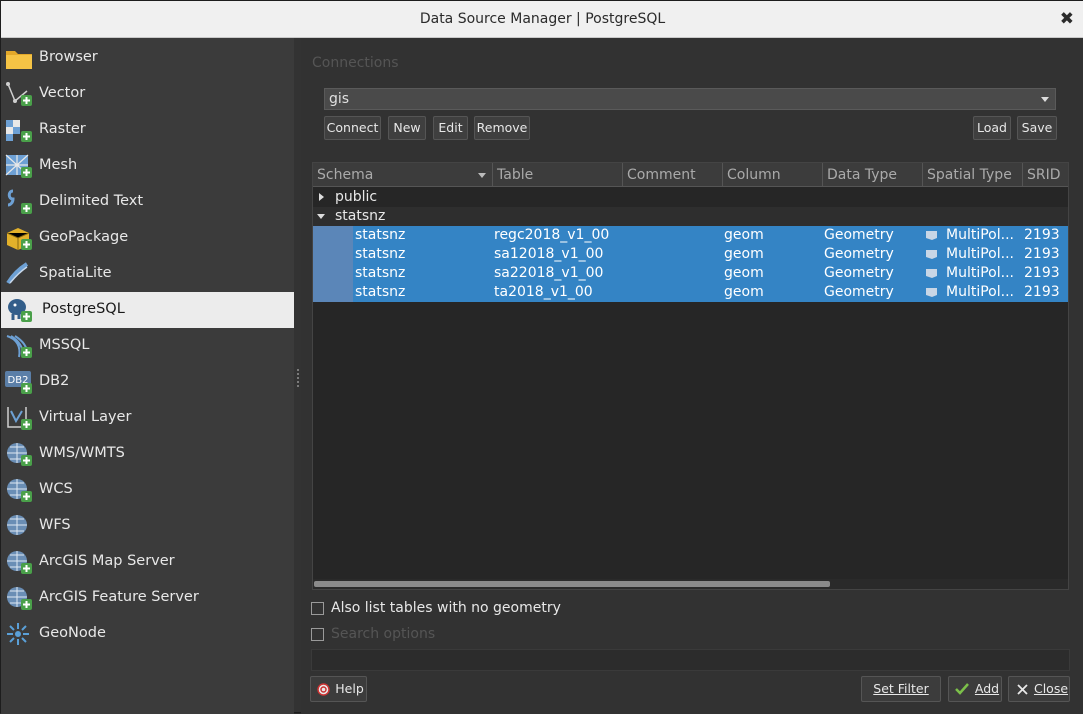  What do you see at coordinates (987, 688) in the screenshot?
I see `add-label: Add` at bounding box center [987, 688].